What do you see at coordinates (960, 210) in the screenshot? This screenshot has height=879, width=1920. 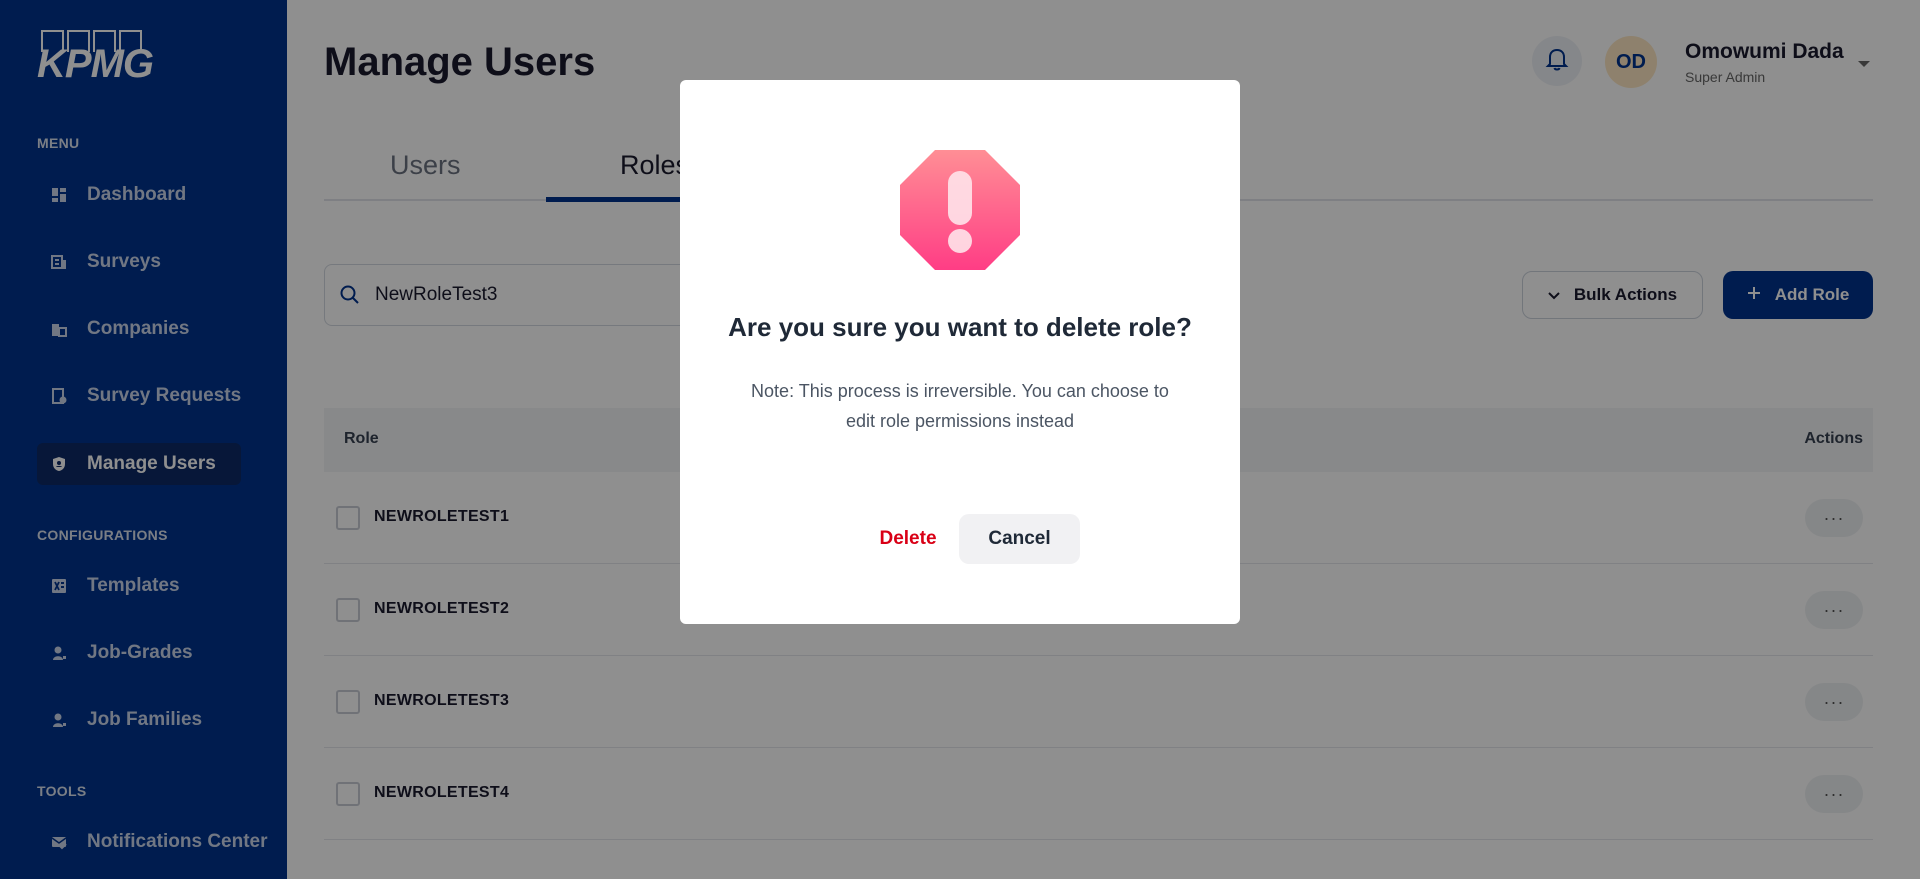 I see `warning-octagon-icon` at bounding box center [960, 210].